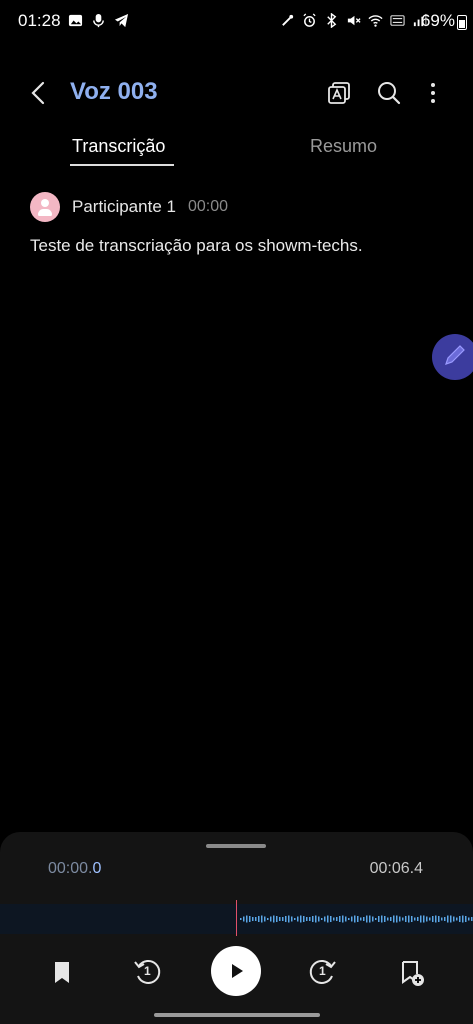 This screenshot has height=1024, width=473. I want to click on edit-button, so click(452, 357).